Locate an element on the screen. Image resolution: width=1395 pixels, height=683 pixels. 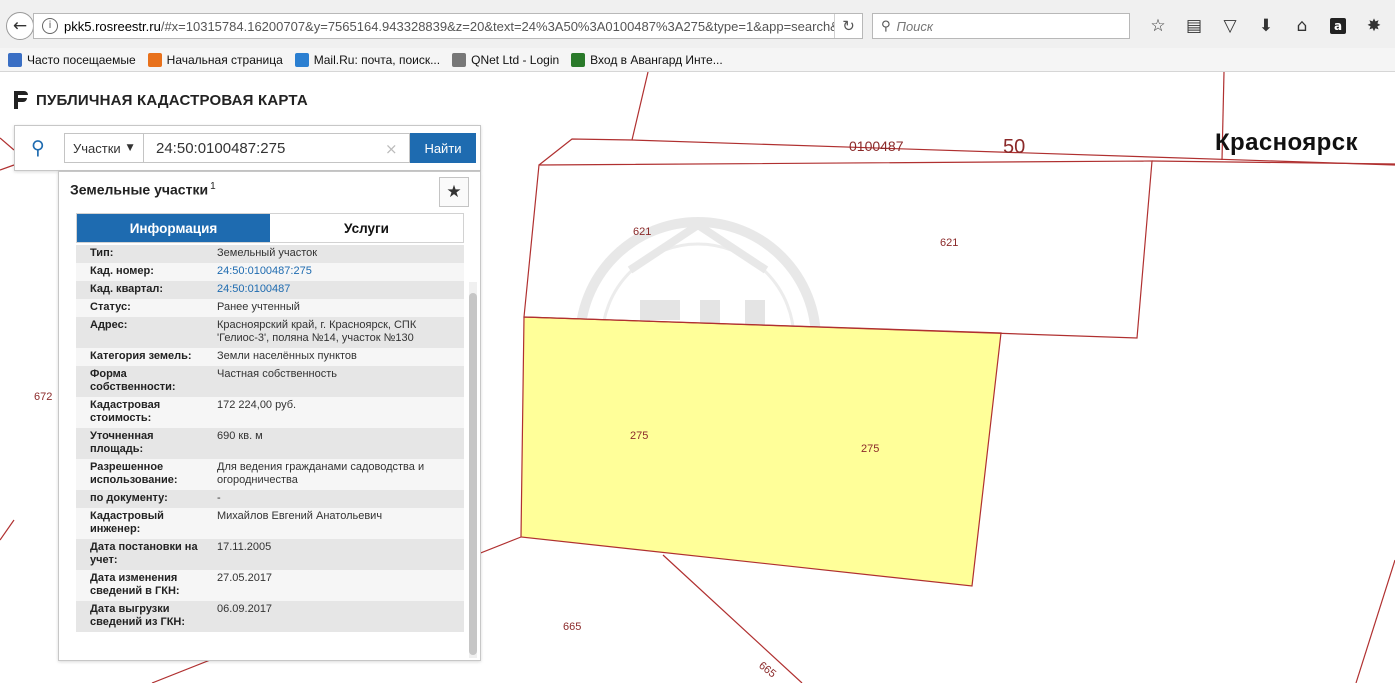
attribute-key: Кадастровая стоимость: is located at coordinates (125, 411).